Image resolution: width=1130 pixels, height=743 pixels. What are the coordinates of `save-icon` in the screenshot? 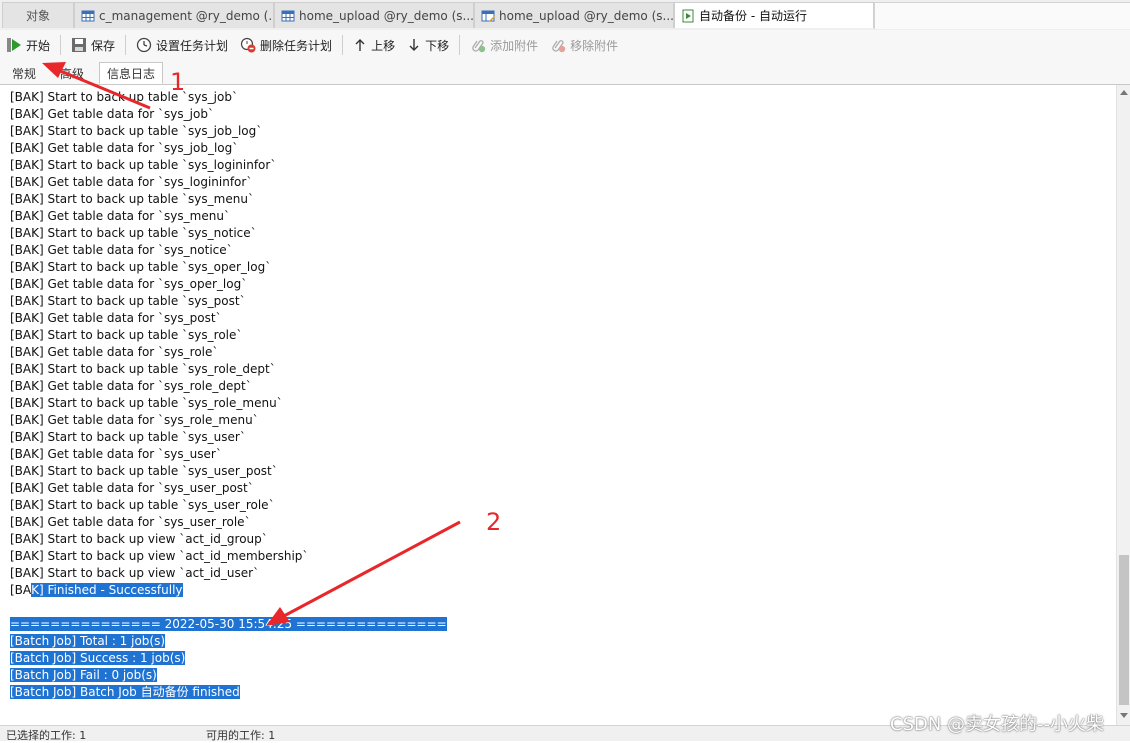 It's located at (79, 45).